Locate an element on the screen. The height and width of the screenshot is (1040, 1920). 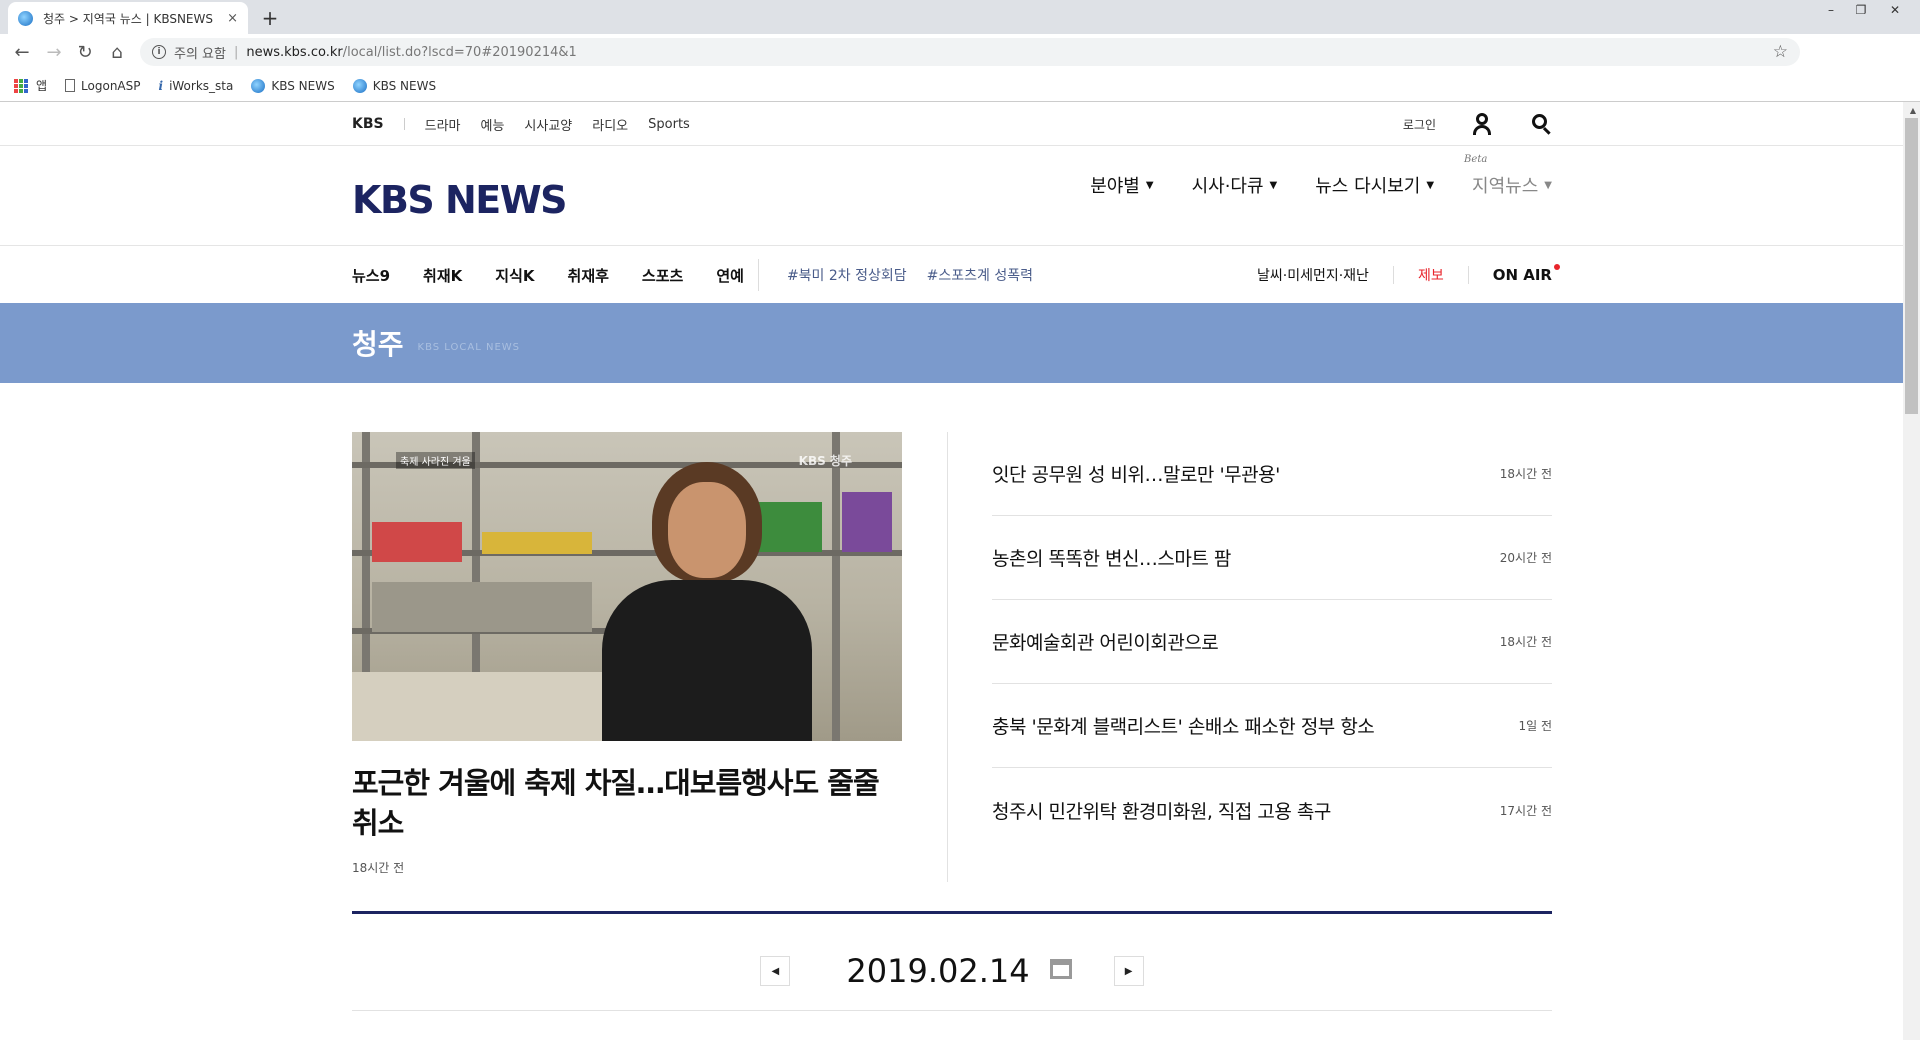
nav-news-replay: 뉴스 다시보기 ▼ is located at coordinates (1374, 185).